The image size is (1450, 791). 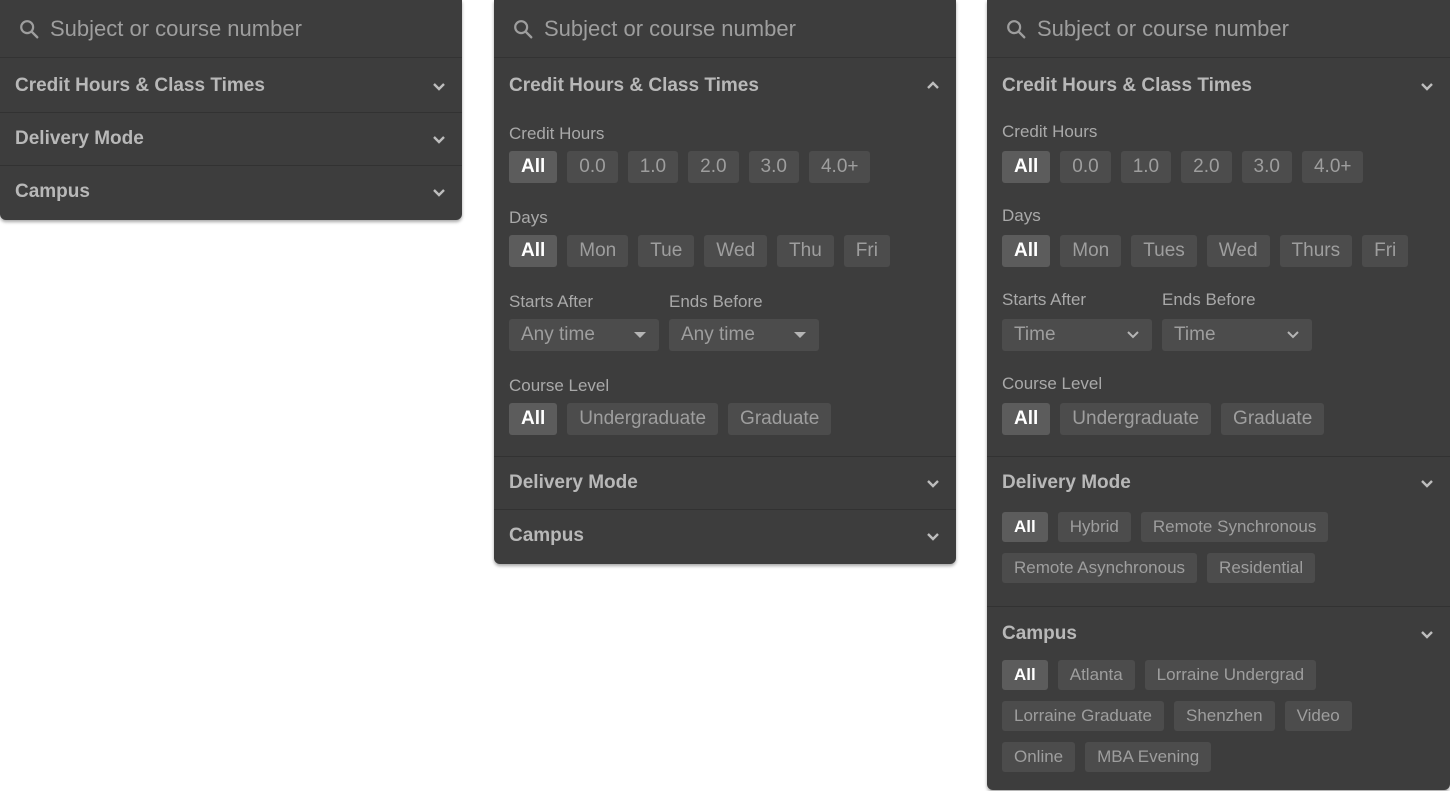 I want to click on starts-after-select: Any time, so click(x=584, y=335).